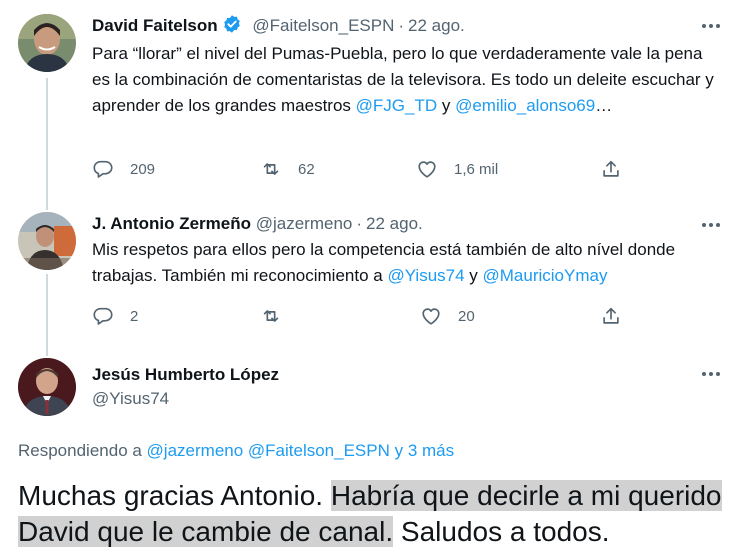 This screenshot has height=557, width=741. I want to click on tweet-header-handle: @Yisus74, so click(130, 399).